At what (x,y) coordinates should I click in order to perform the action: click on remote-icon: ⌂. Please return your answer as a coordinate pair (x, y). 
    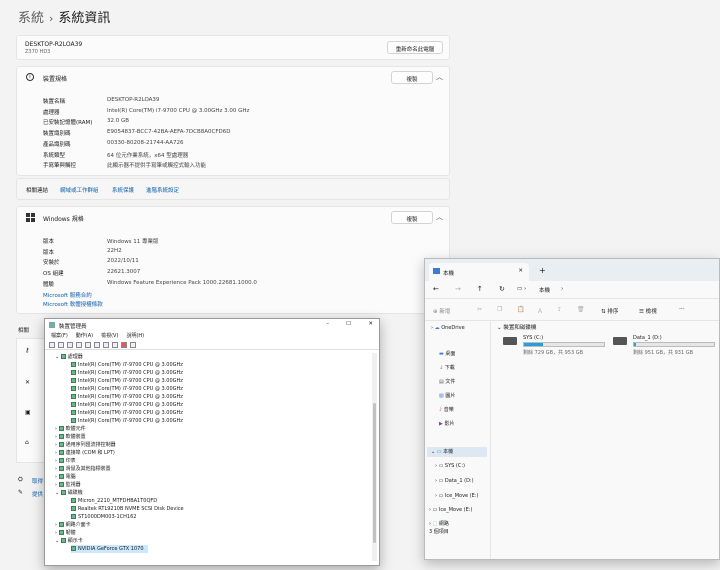
    Looking at the image, I should click on (27, 442).